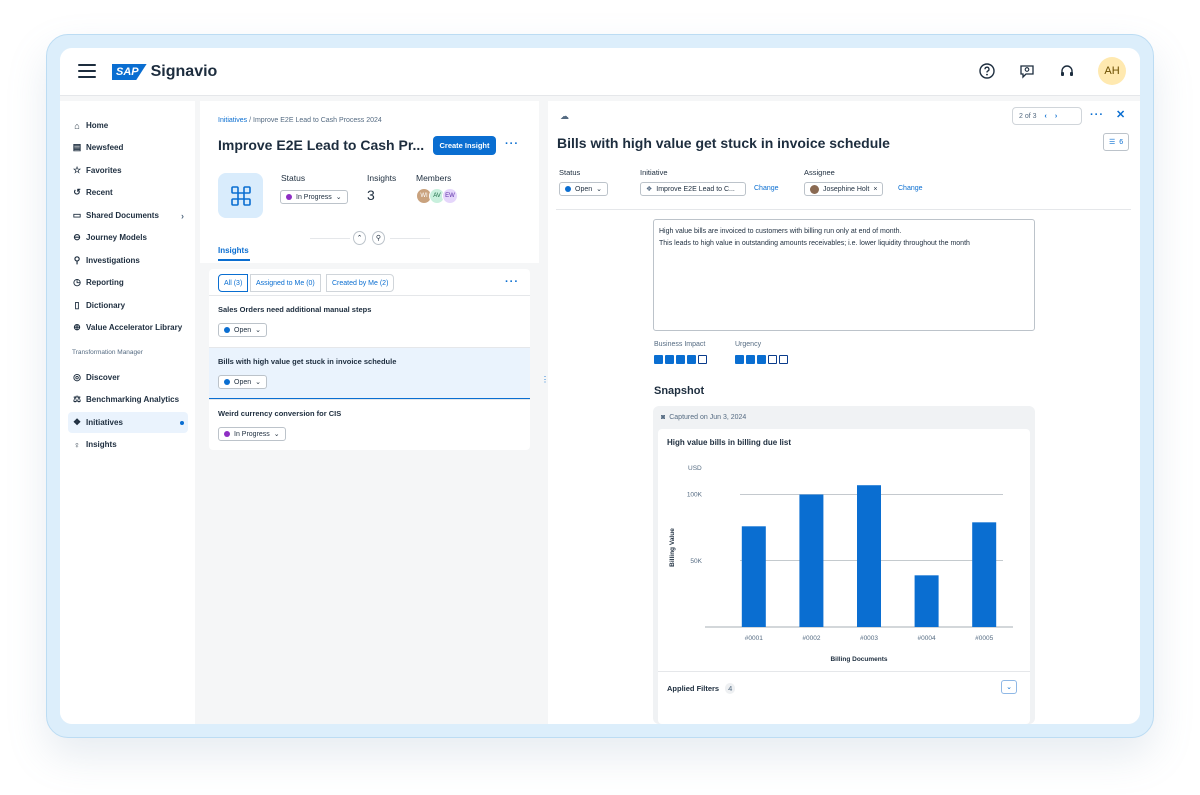  I want to click on sidebar-item-shared-documents: ▭ Shared Documents ›, so click(128, 215).